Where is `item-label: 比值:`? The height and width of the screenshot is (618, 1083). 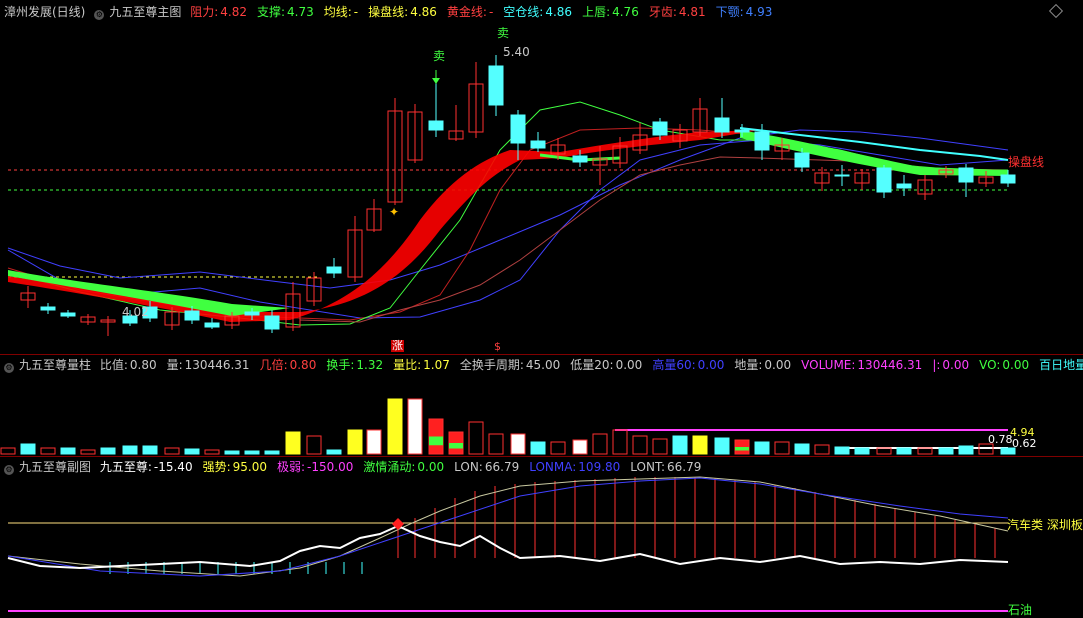 item-label: 比值: is located at coordinates (113, 365).